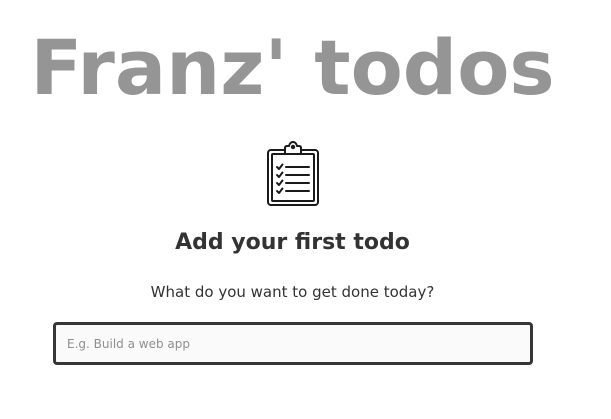 The width and height of the screenshot is (611, 419). Describe the element at coordinates (292, 292) in the screenshot. I see `empty-state-subtext: What do you want to get done today?` at that location.